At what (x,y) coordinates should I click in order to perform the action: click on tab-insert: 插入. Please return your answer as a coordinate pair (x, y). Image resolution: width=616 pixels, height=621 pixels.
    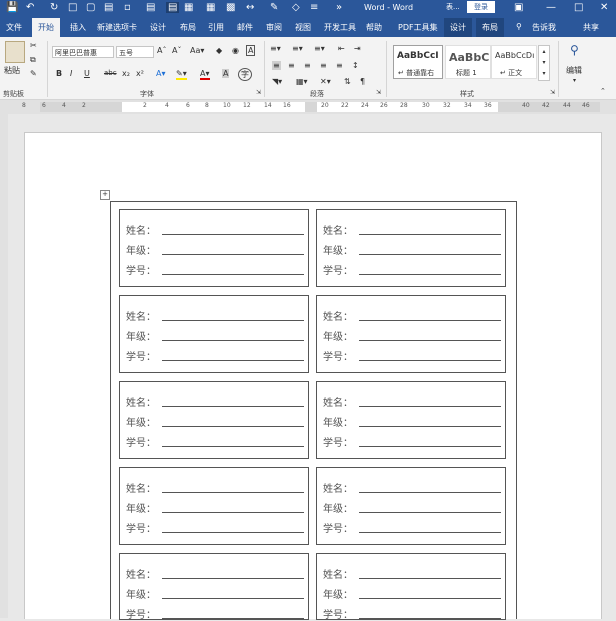
    Looking at the image, I should click on (78, 27).